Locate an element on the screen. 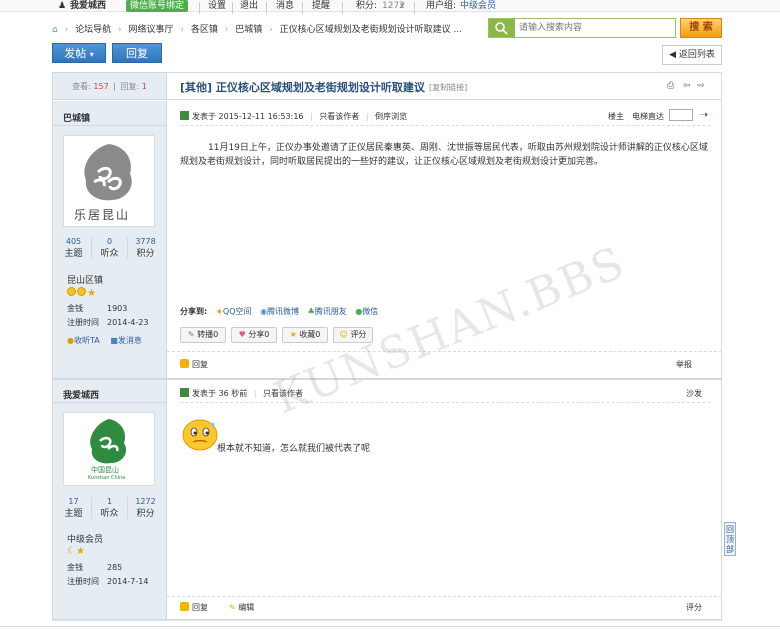 The width and height of the screenshot is (780, 629). goto-floor-icon: ➝ is located at coordinates (703, 114).